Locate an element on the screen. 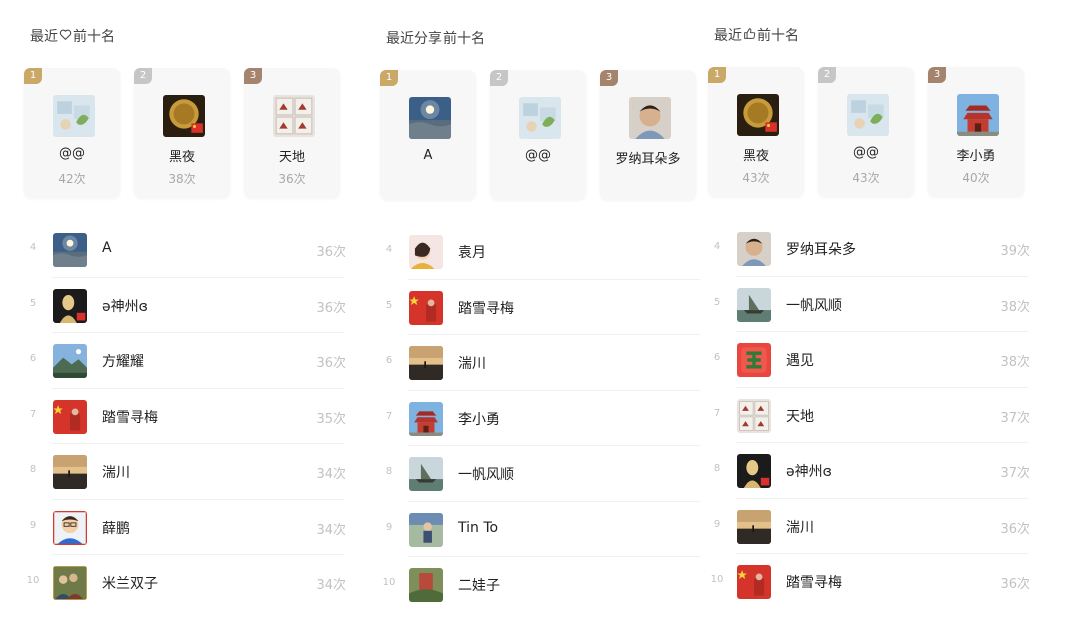 The height and width of the screenshot is (634, 1080). list-item: 10 米兰双子 34次 is located at coordinates (186, 583).